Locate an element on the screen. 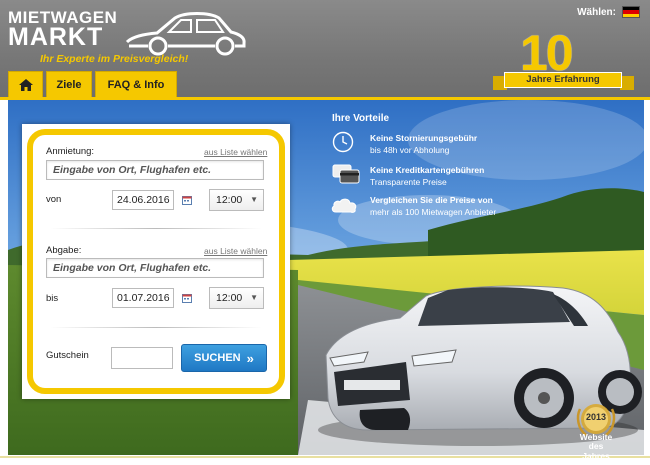 Image resolution: width=650 pixels, height=465 pixels. home-icon is located at coordinates (25, 84).